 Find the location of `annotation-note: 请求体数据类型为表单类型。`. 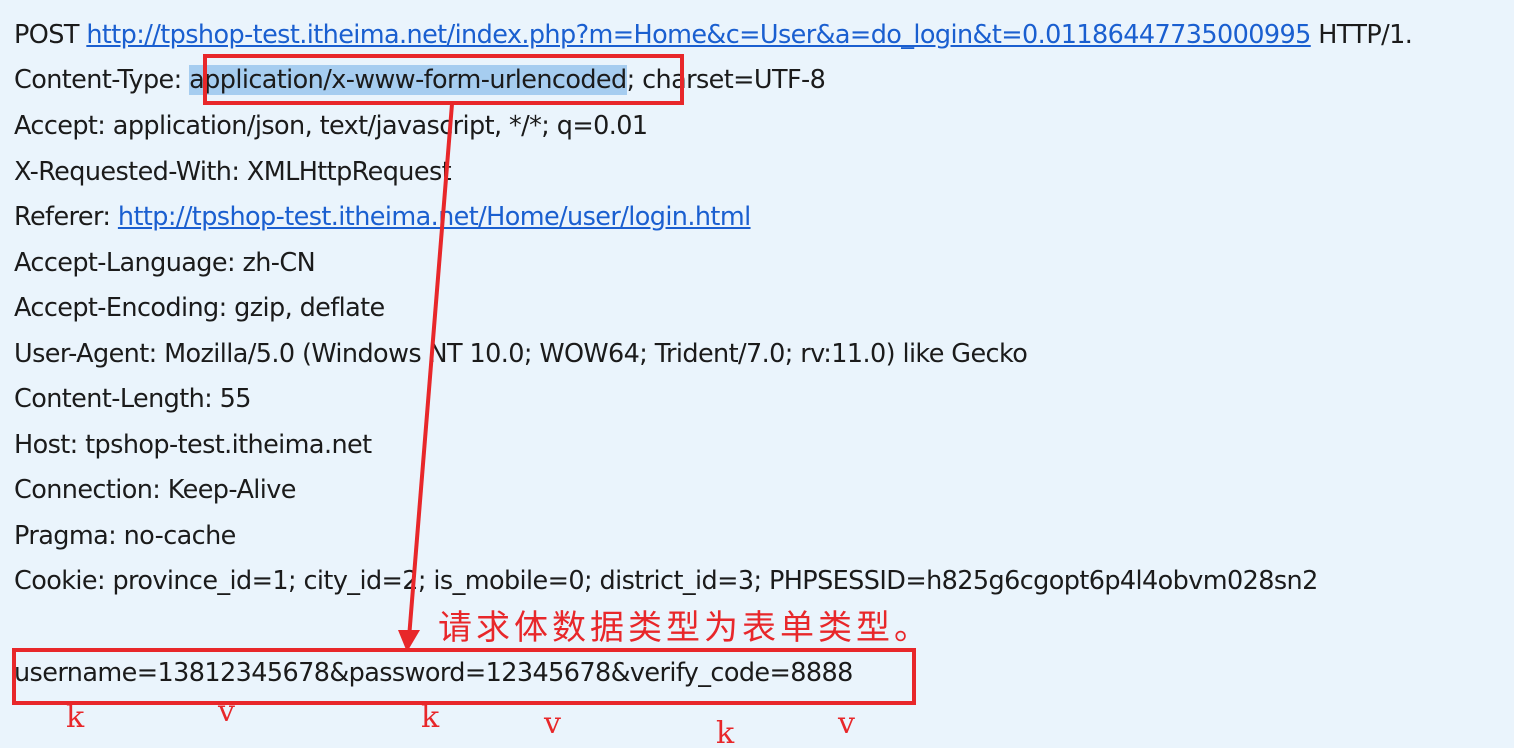

annotation-note: 请求体数据类型为表单类型。 is located at coordinates (685, 628).